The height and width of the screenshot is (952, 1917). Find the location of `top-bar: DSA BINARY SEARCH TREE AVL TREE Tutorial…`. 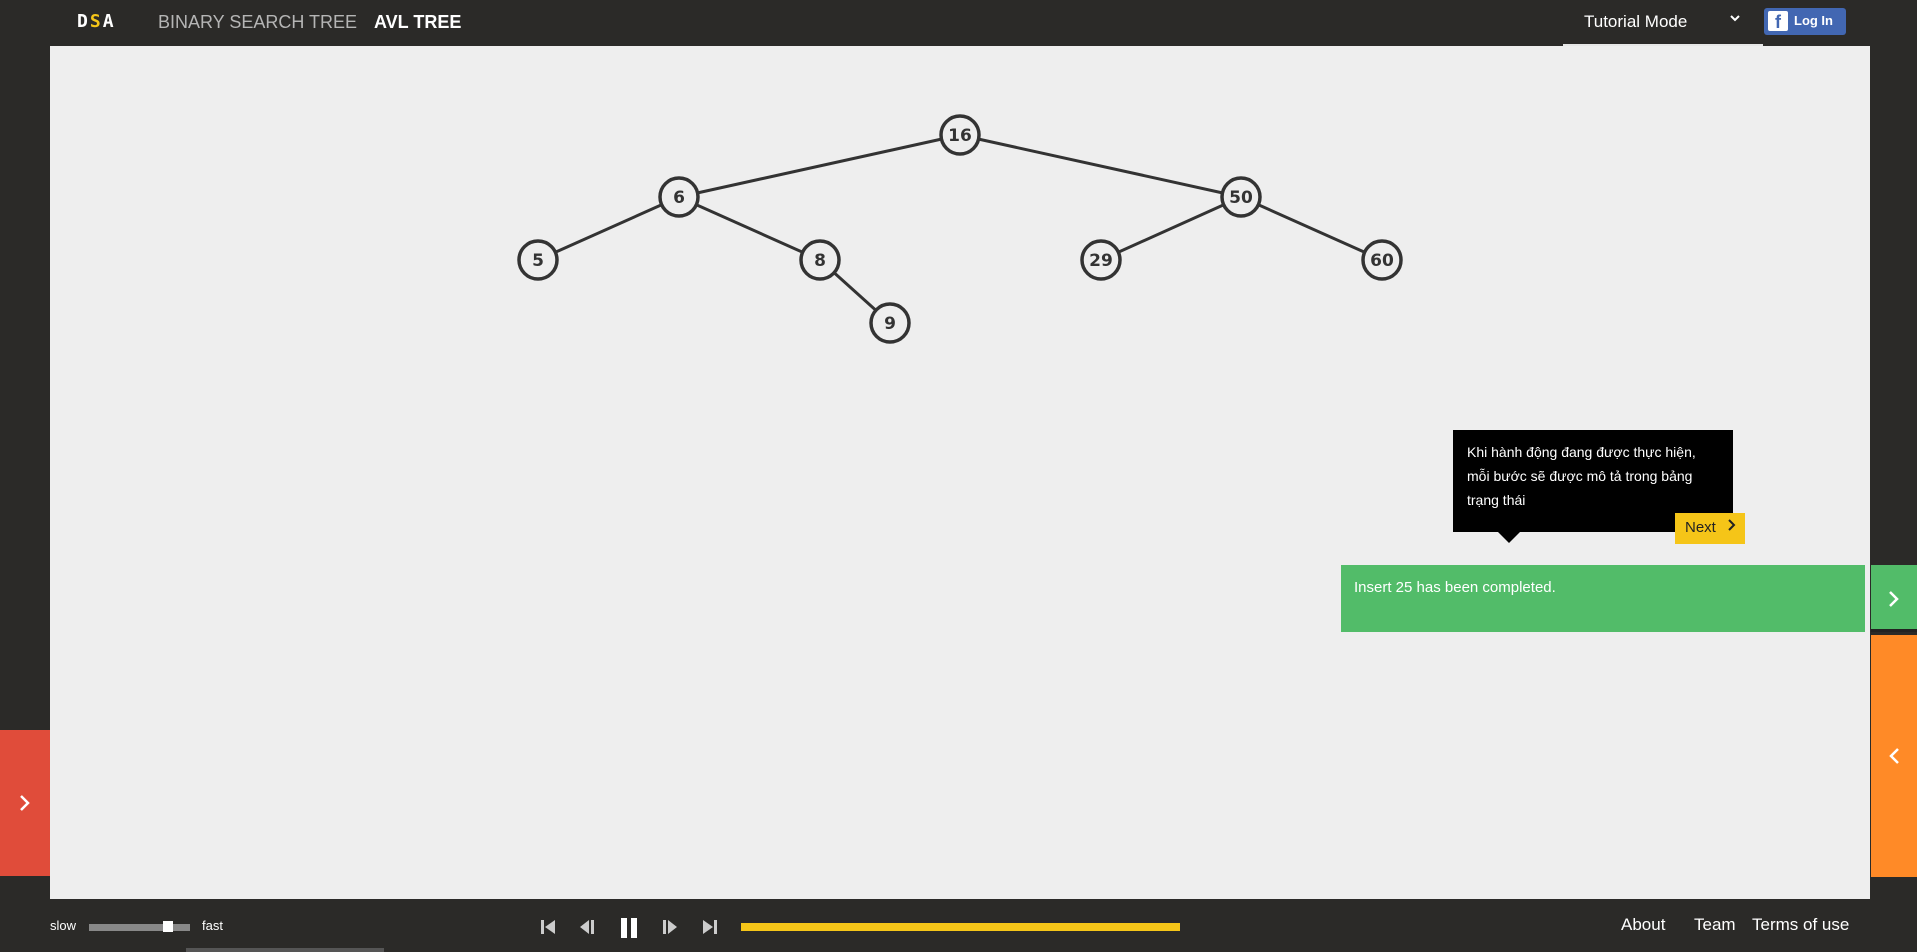

top-bar: DSA BINARY SEARCH TREE AVL TREE Tutorial… is located at coordinates (958, 23).